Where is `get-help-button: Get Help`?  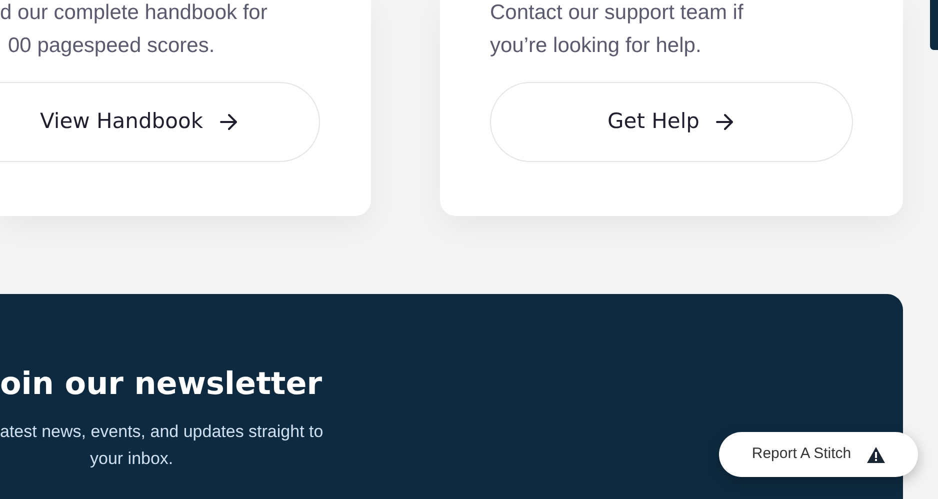 get-help-button: Get Help is located at coordinates (671, 122).